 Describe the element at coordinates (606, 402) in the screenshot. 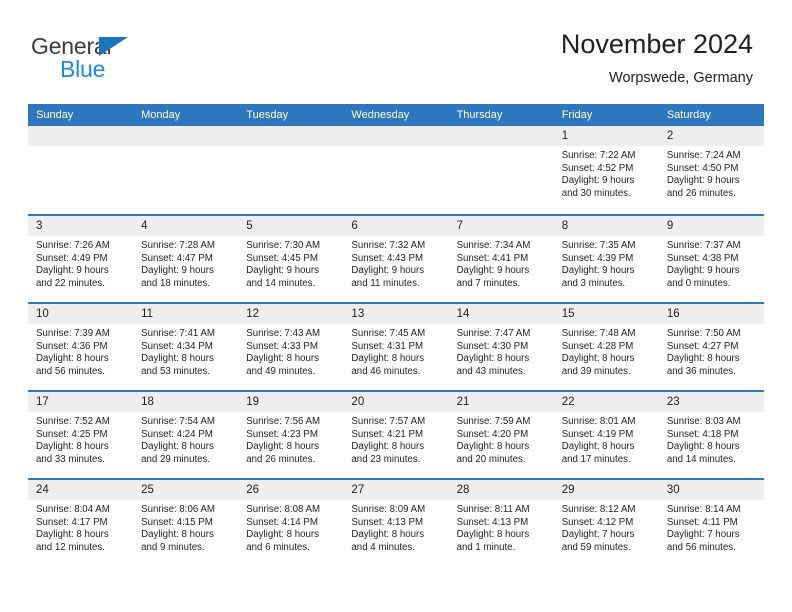

I see `calendar-day-number: 22` at that location.